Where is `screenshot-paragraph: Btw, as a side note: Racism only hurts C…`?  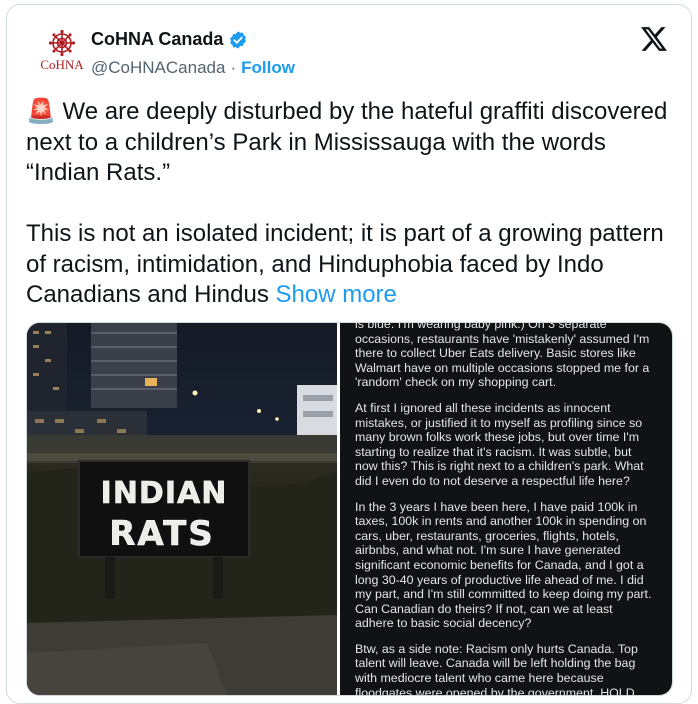 screenshot-paragraph: Btw, as a side note: Racism only hurts C… is located at coordinates (496, 668).